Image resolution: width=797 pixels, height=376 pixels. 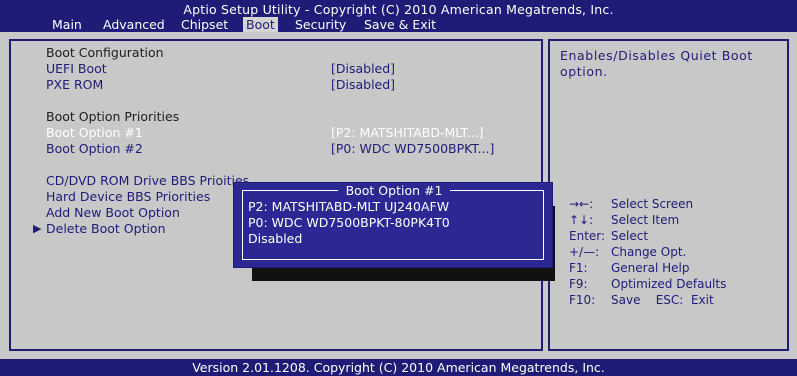 I want to click on key-help-f9: F9: Optimized Defaults, so click(x=647, y=284).